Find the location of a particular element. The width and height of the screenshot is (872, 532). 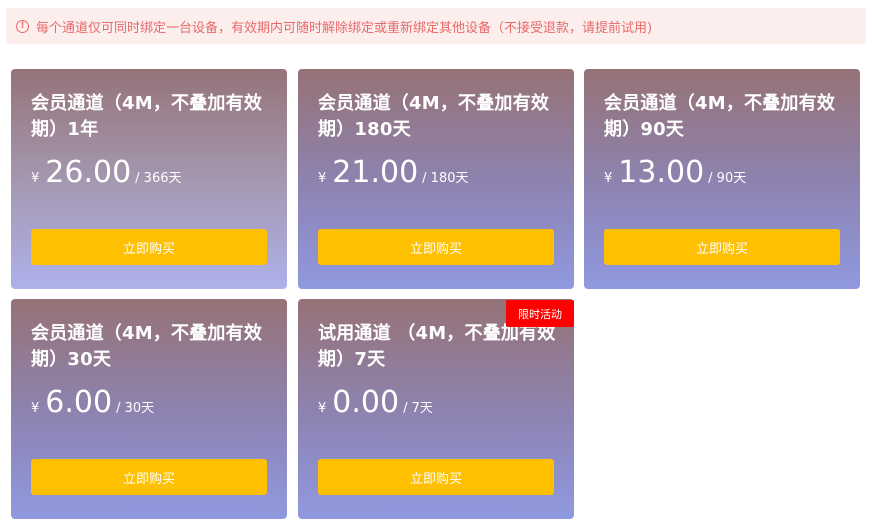

price-period: / 7天 is located at coordinates (418, 408).